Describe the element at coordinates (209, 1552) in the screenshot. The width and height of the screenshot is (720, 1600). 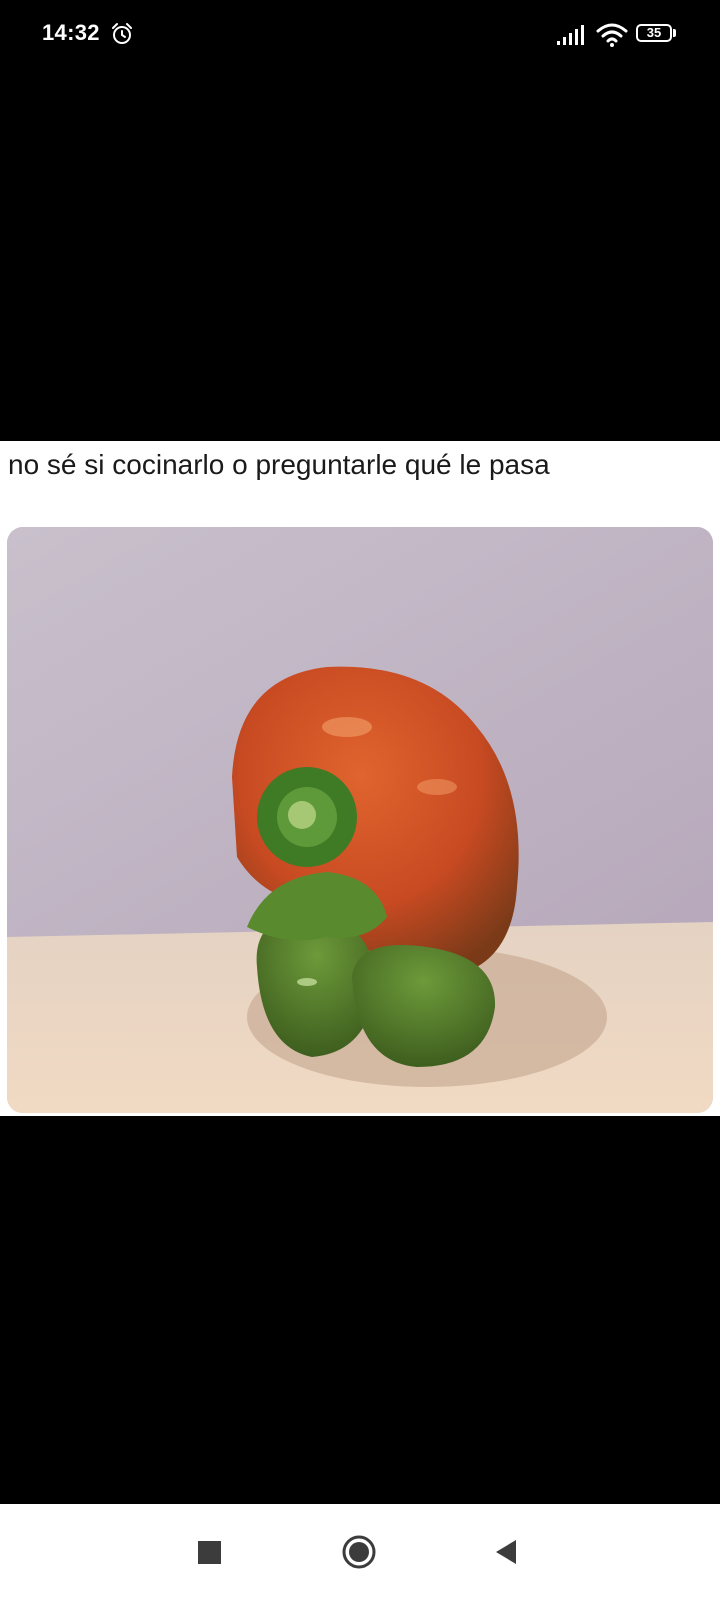
I see `recents-square-icon` at that location.